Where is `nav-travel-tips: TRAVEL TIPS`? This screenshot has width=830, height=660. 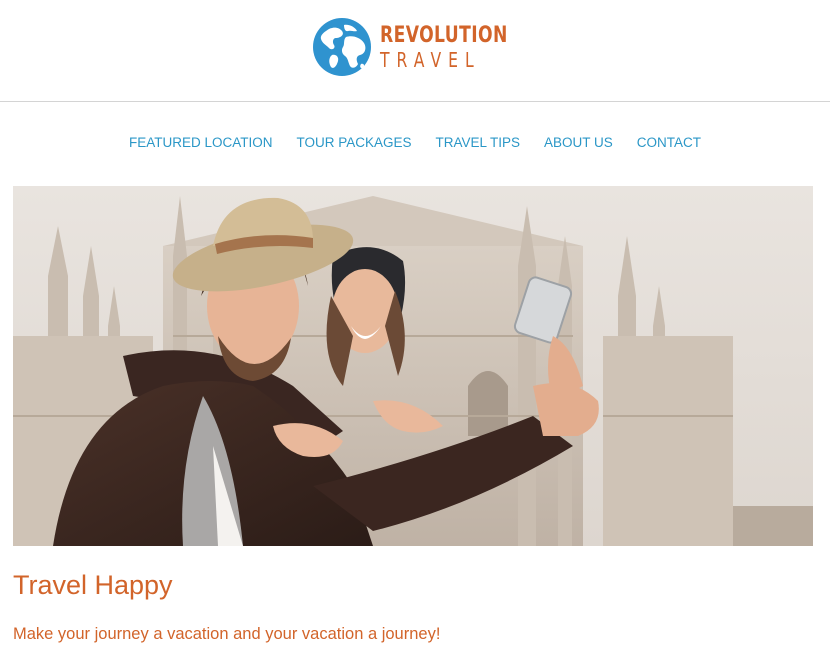
nav-travel-tips: TRAVEL TIPS is located at coordinates (478, 142).